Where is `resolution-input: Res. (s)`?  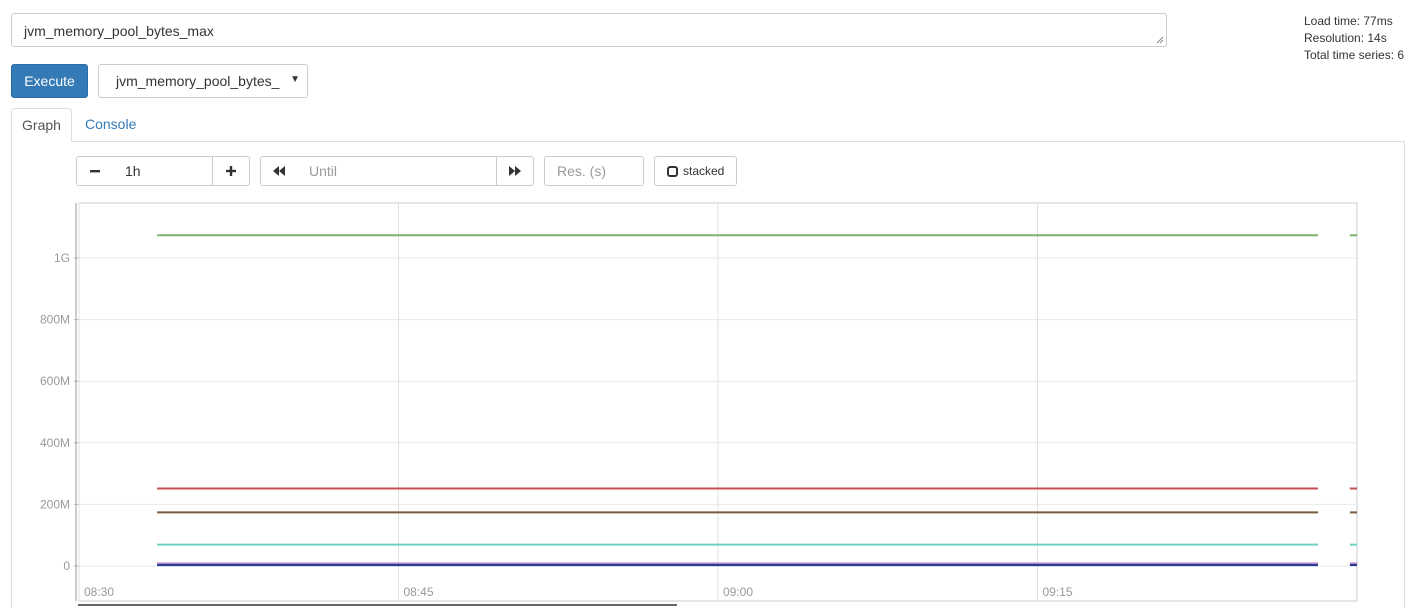
resolution-input: Res. (s) is located at coordinates (594, 171).